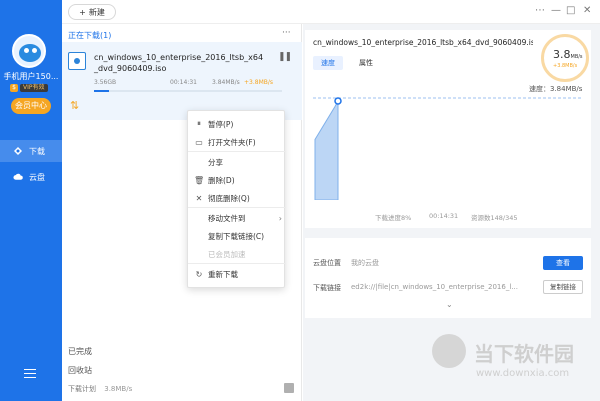 The image size is (600, 401). What do you see at coordinates (199, 142) in the screenshot?
I see `folder-icon: ▭` at bounding box center [199, 142].